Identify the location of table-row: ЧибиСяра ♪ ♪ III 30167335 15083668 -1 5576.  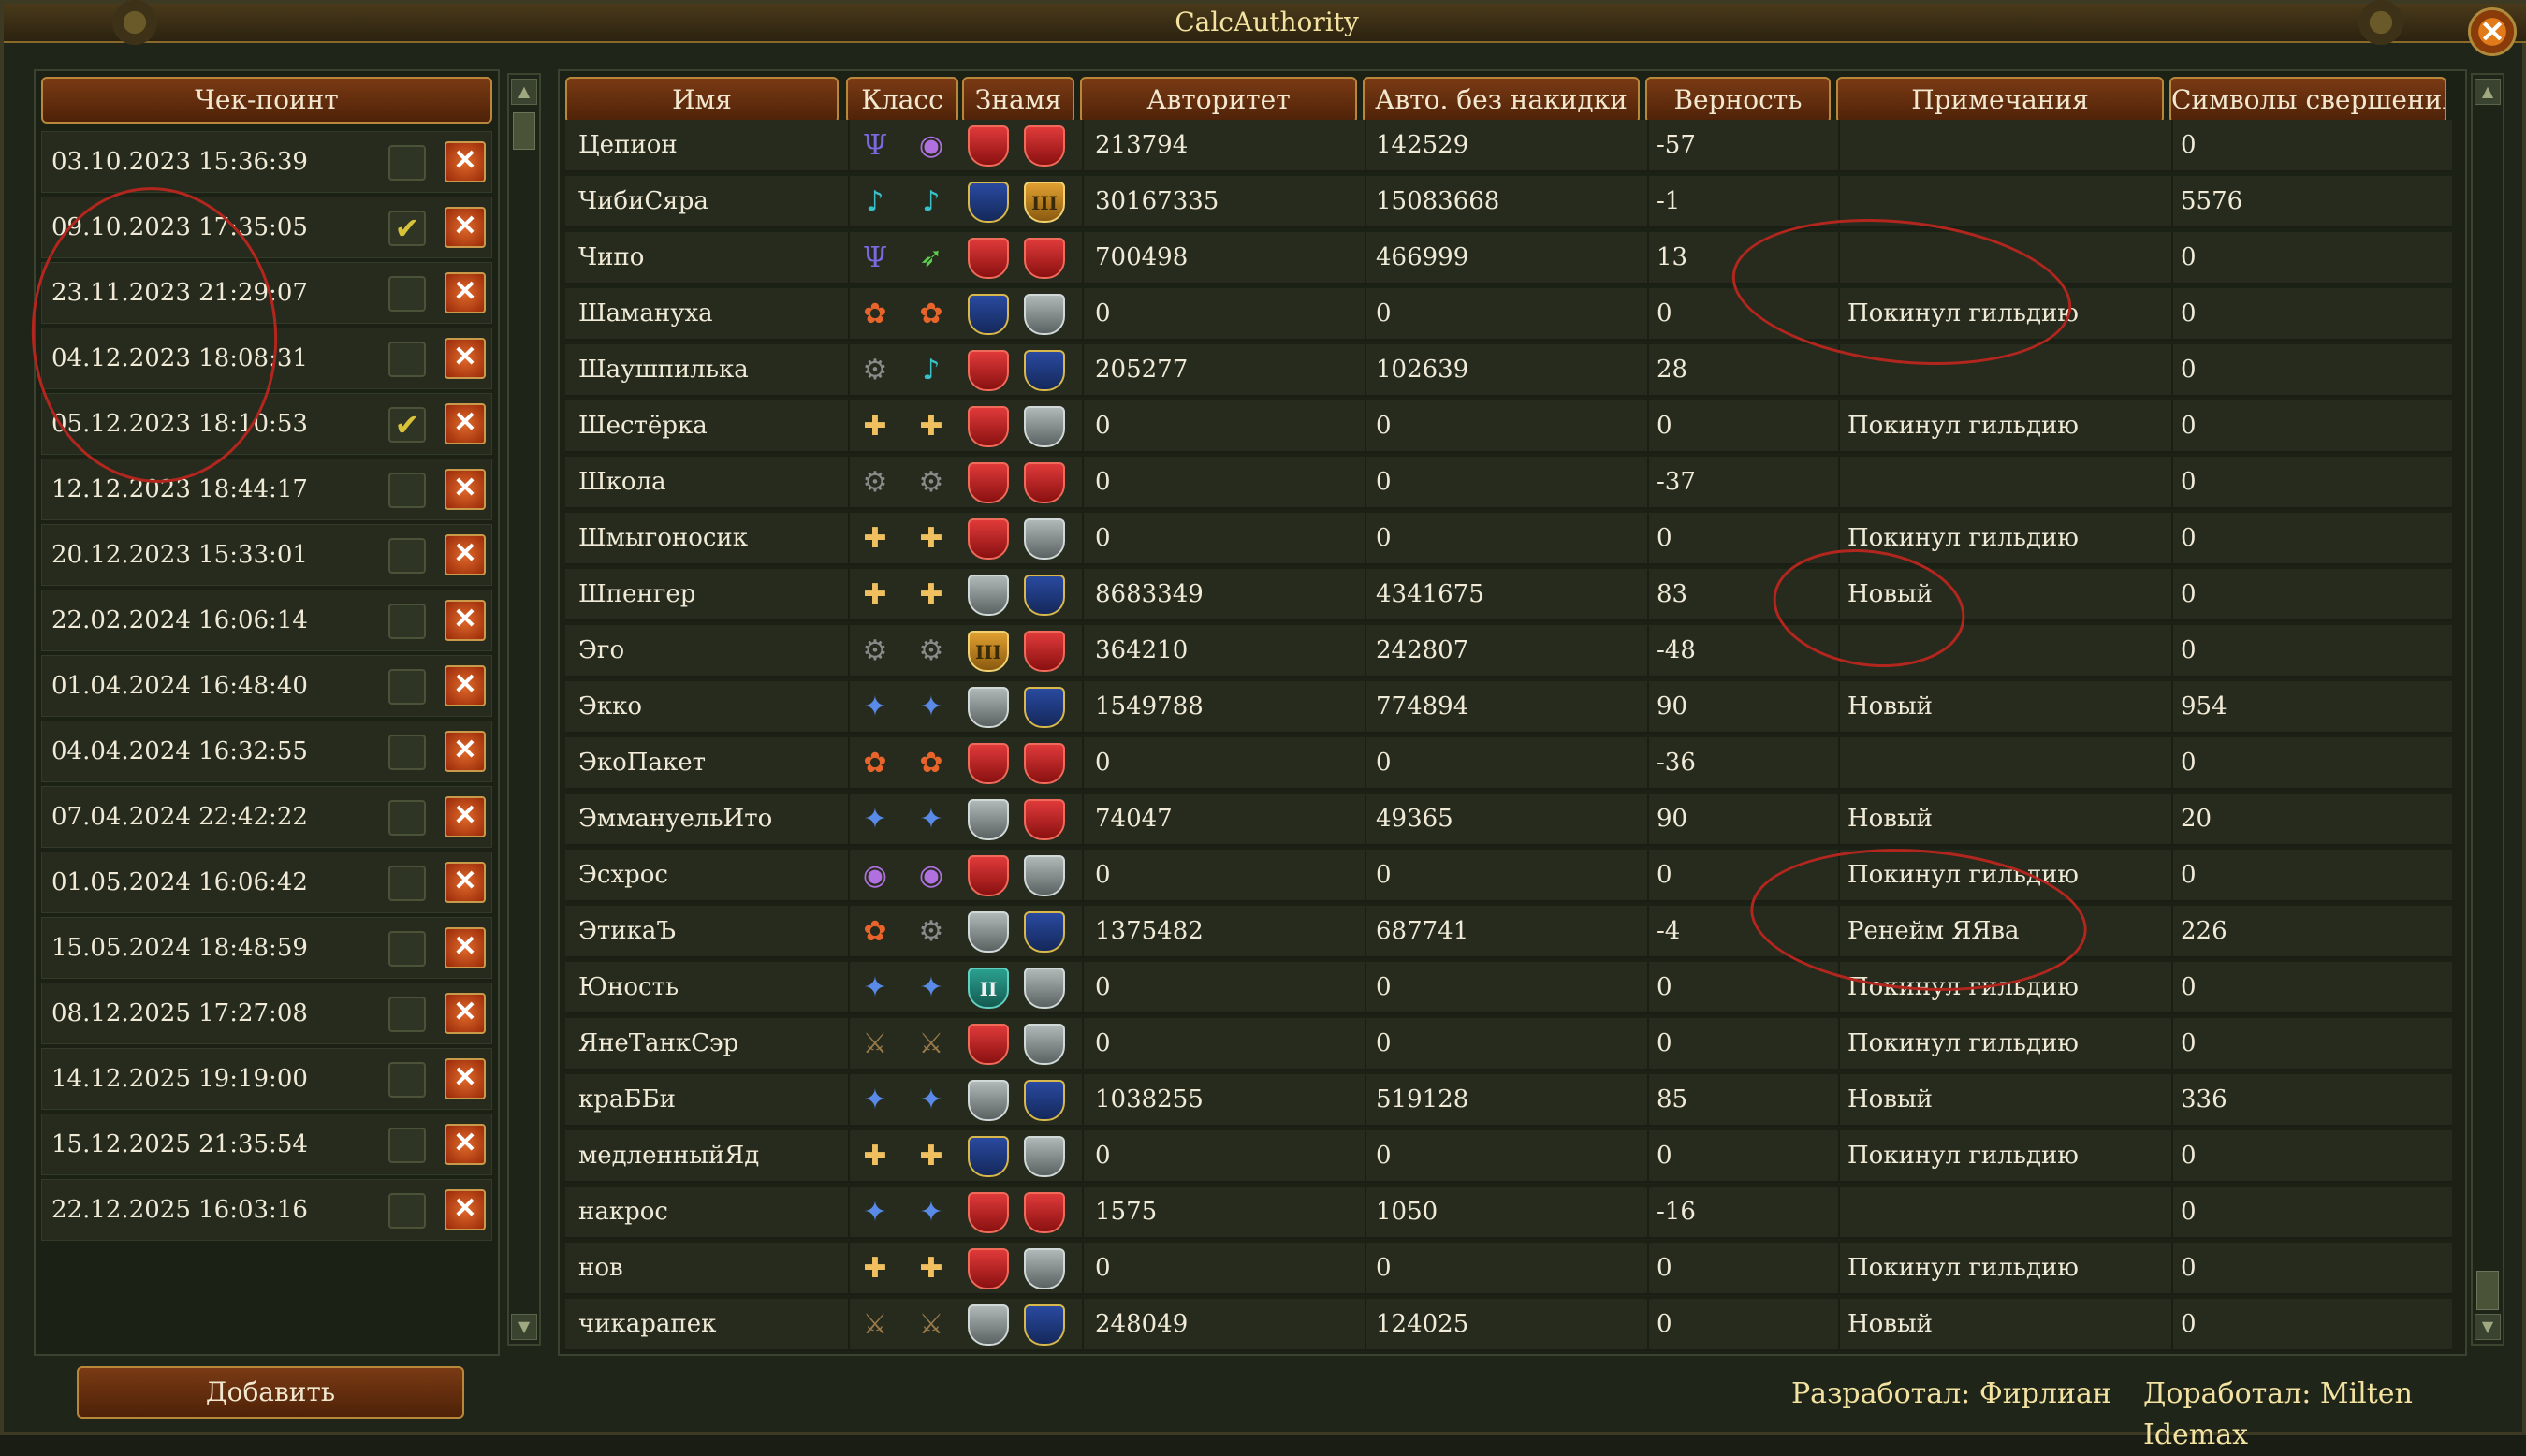
(1508, 202).